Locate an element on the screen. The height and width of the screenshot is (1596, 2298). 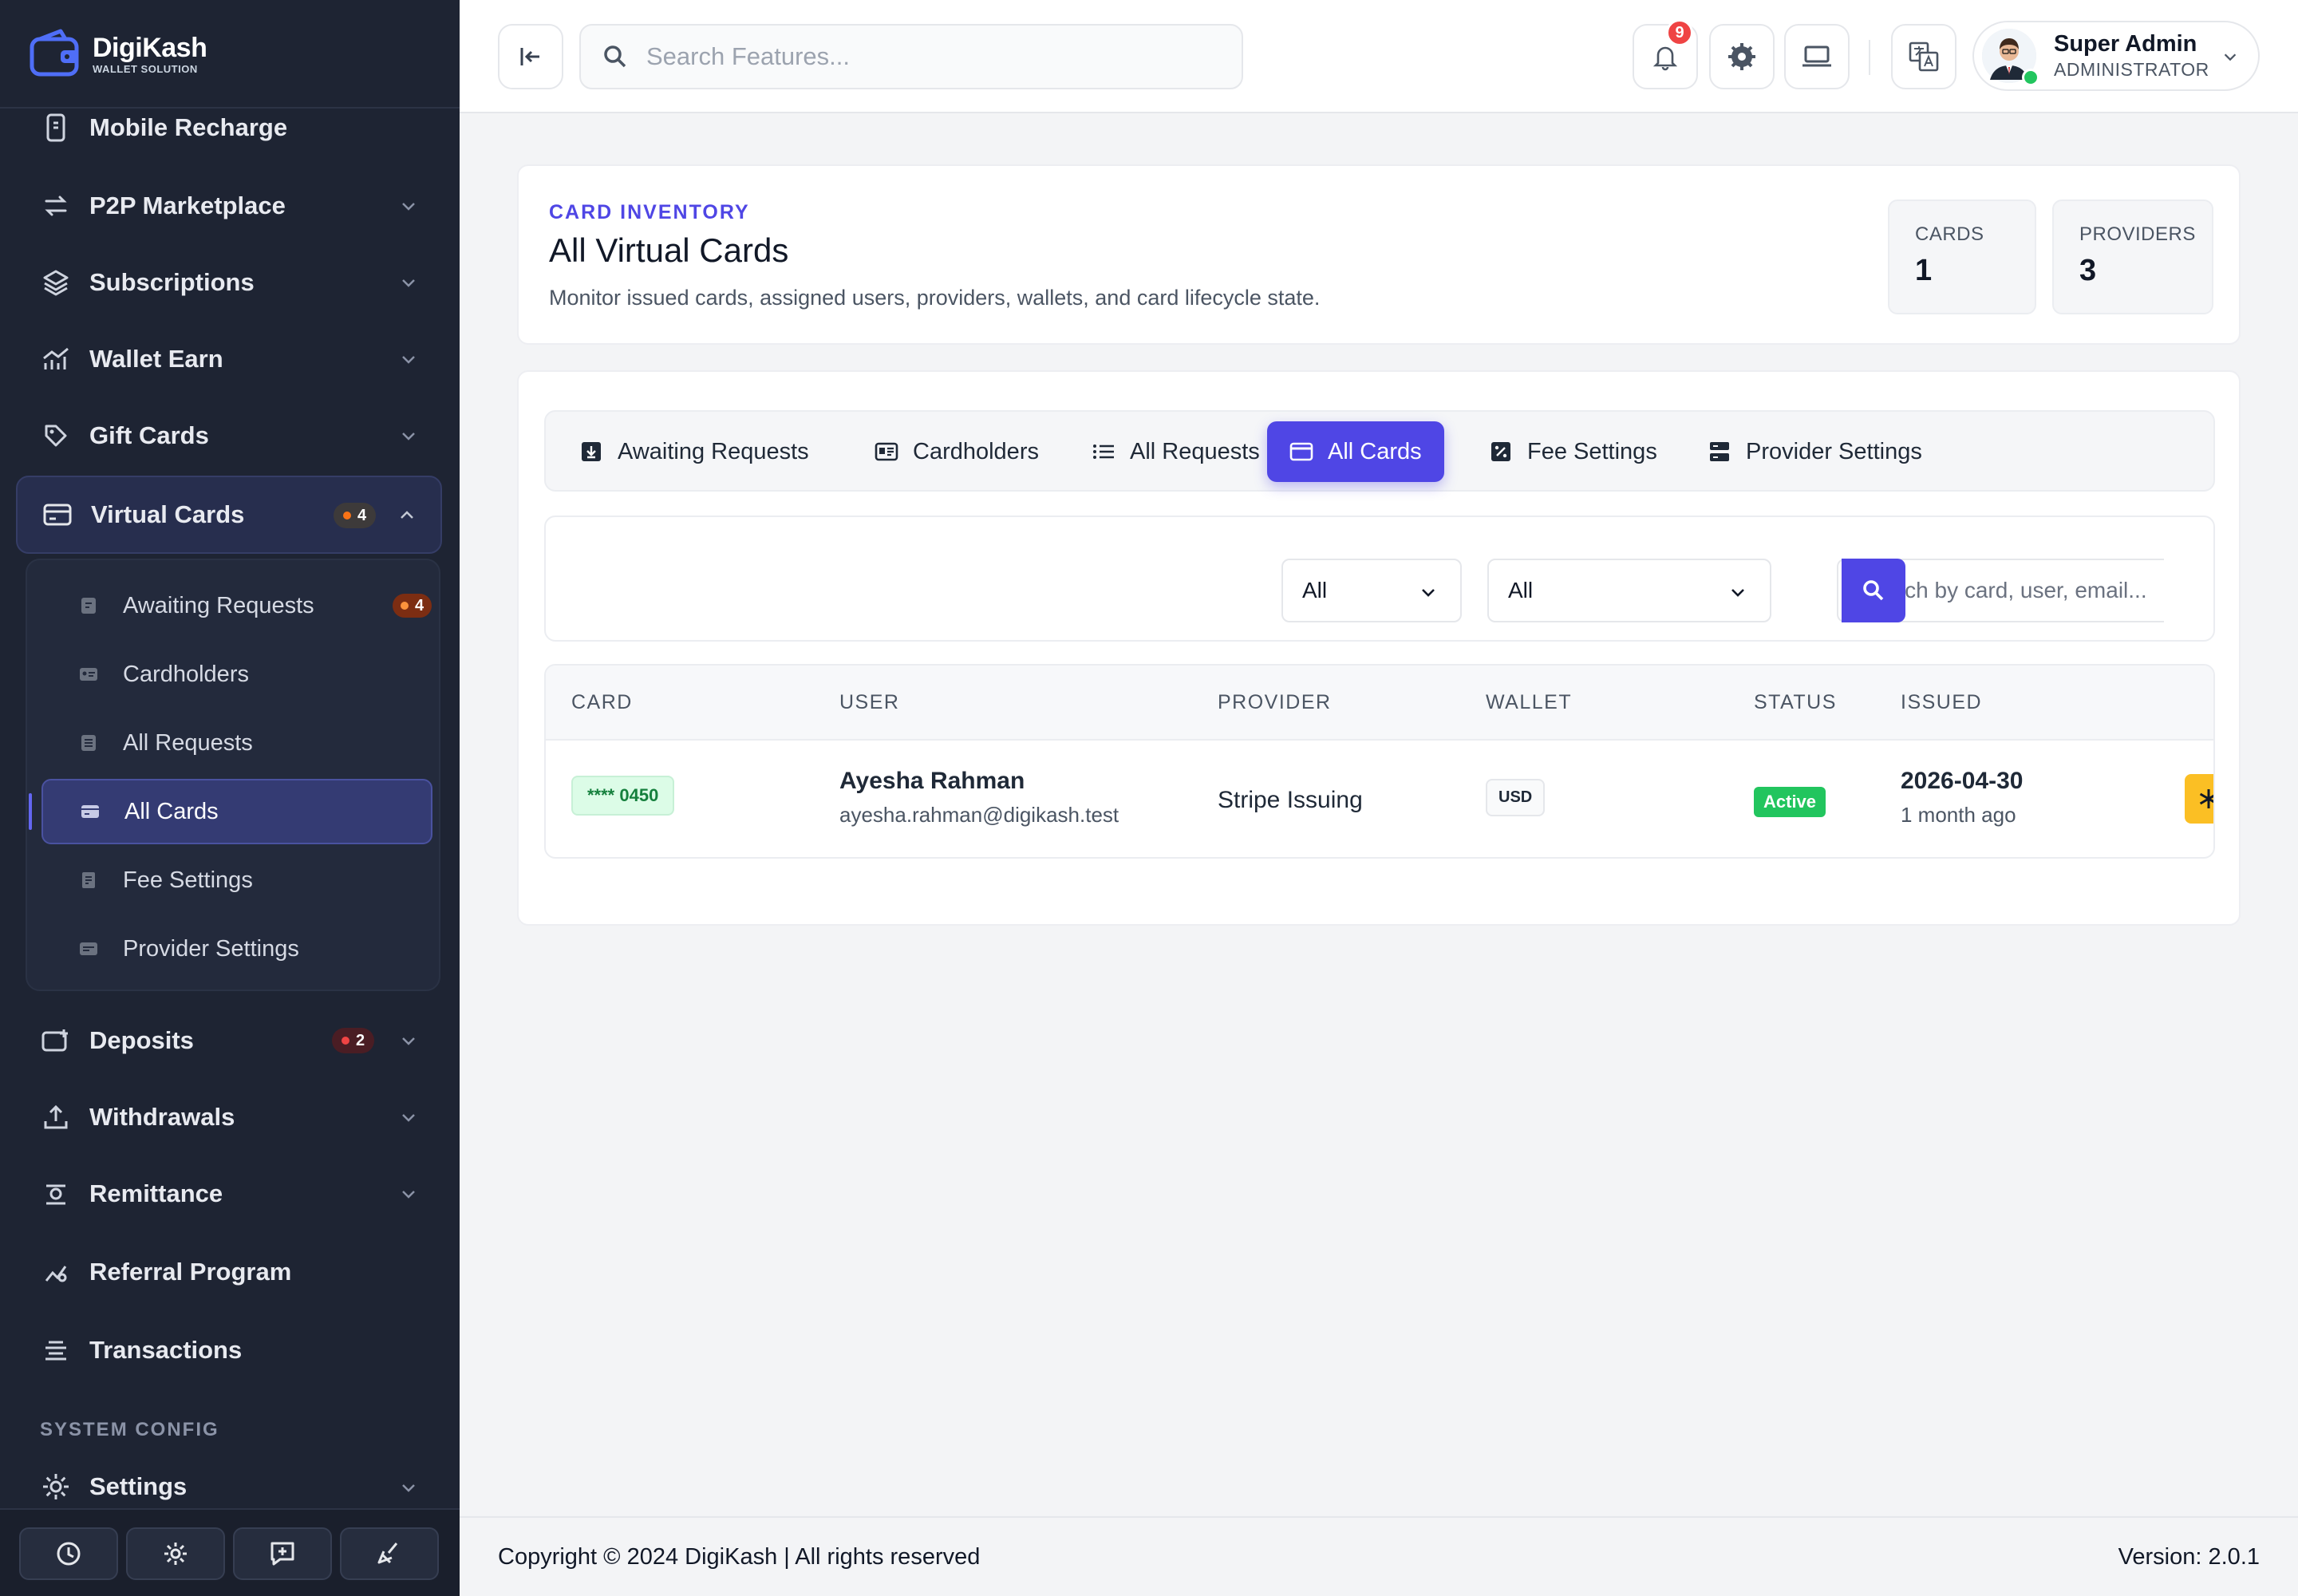
submenu-item-provider-settings: Provider Settings is located at coordinates (237, 949).